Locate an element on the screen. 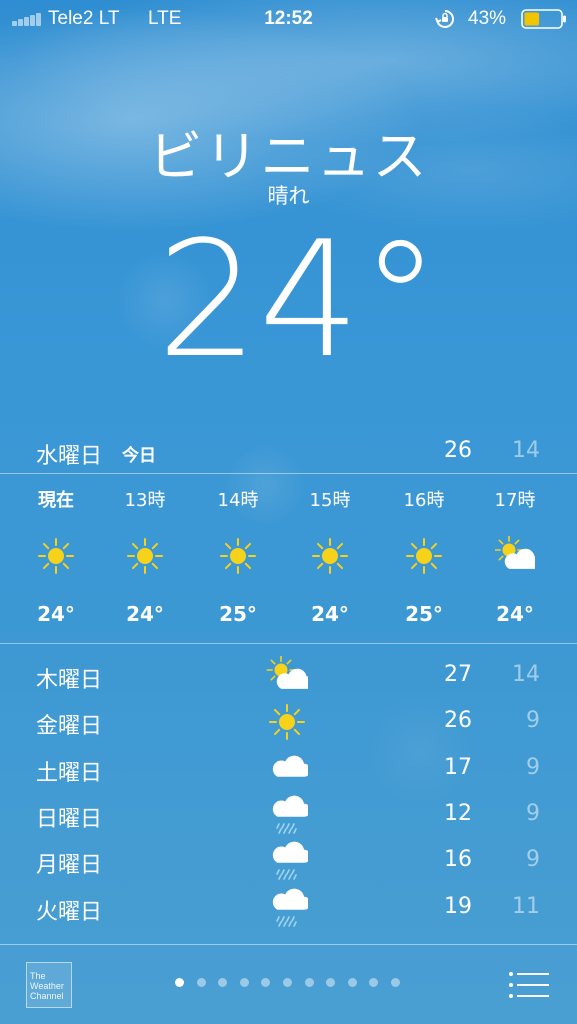 This screenshot has height=1024, width=577. hour-time: 14時 is located at coordinates (238, 500).